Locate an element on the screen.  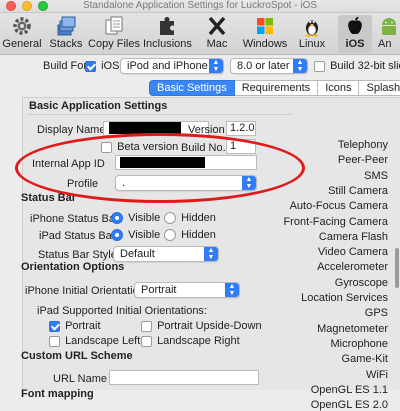
iphone-status-hidden-radio is located at coordinates (170, 218).